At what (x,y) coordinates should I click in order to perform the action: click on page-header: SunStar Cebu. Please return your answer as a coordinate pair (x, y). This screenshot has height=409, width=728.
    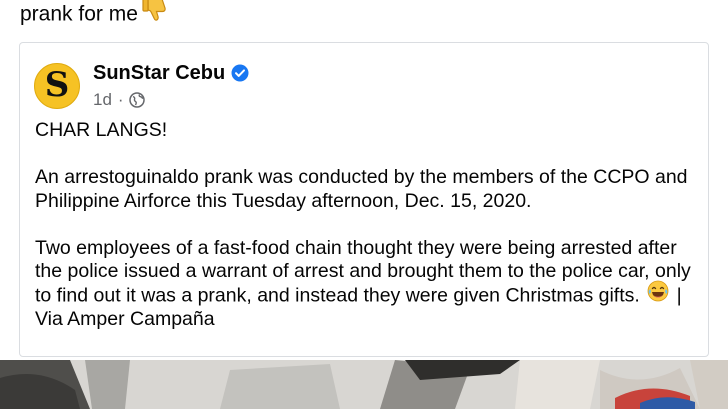
    Looking at the image, I should click on (171, 73).